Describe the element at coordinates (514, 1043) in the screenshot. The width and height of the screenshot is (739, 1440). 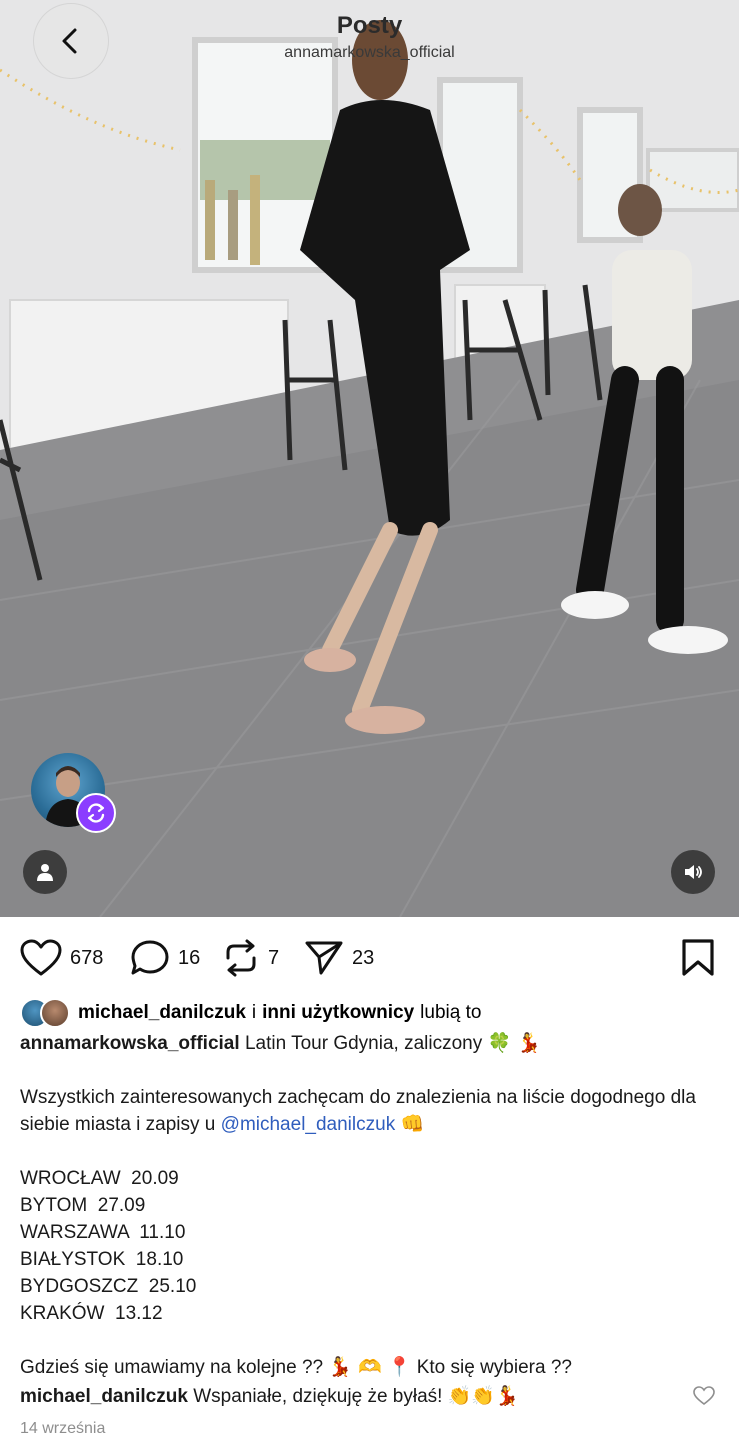
I see `caption-emoji: 🍀 💃` at that location.